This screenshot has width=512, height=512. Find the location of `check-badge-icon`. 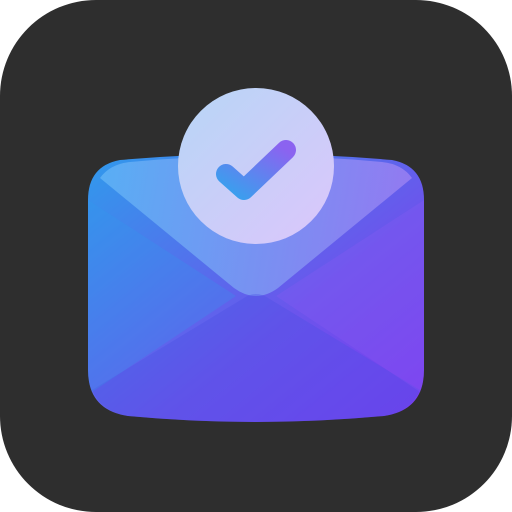

check-badge-icon is located at coordinates (256, 166).